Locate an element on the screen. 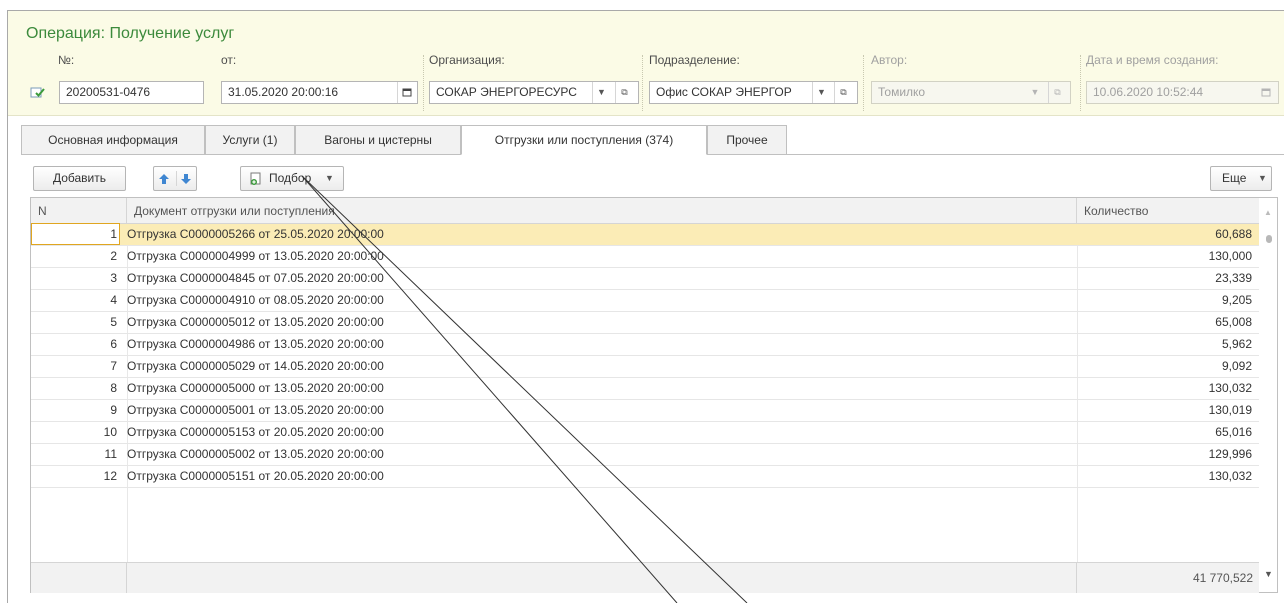  row-quantity: 129,996 is located at coordinates (1230, 454).